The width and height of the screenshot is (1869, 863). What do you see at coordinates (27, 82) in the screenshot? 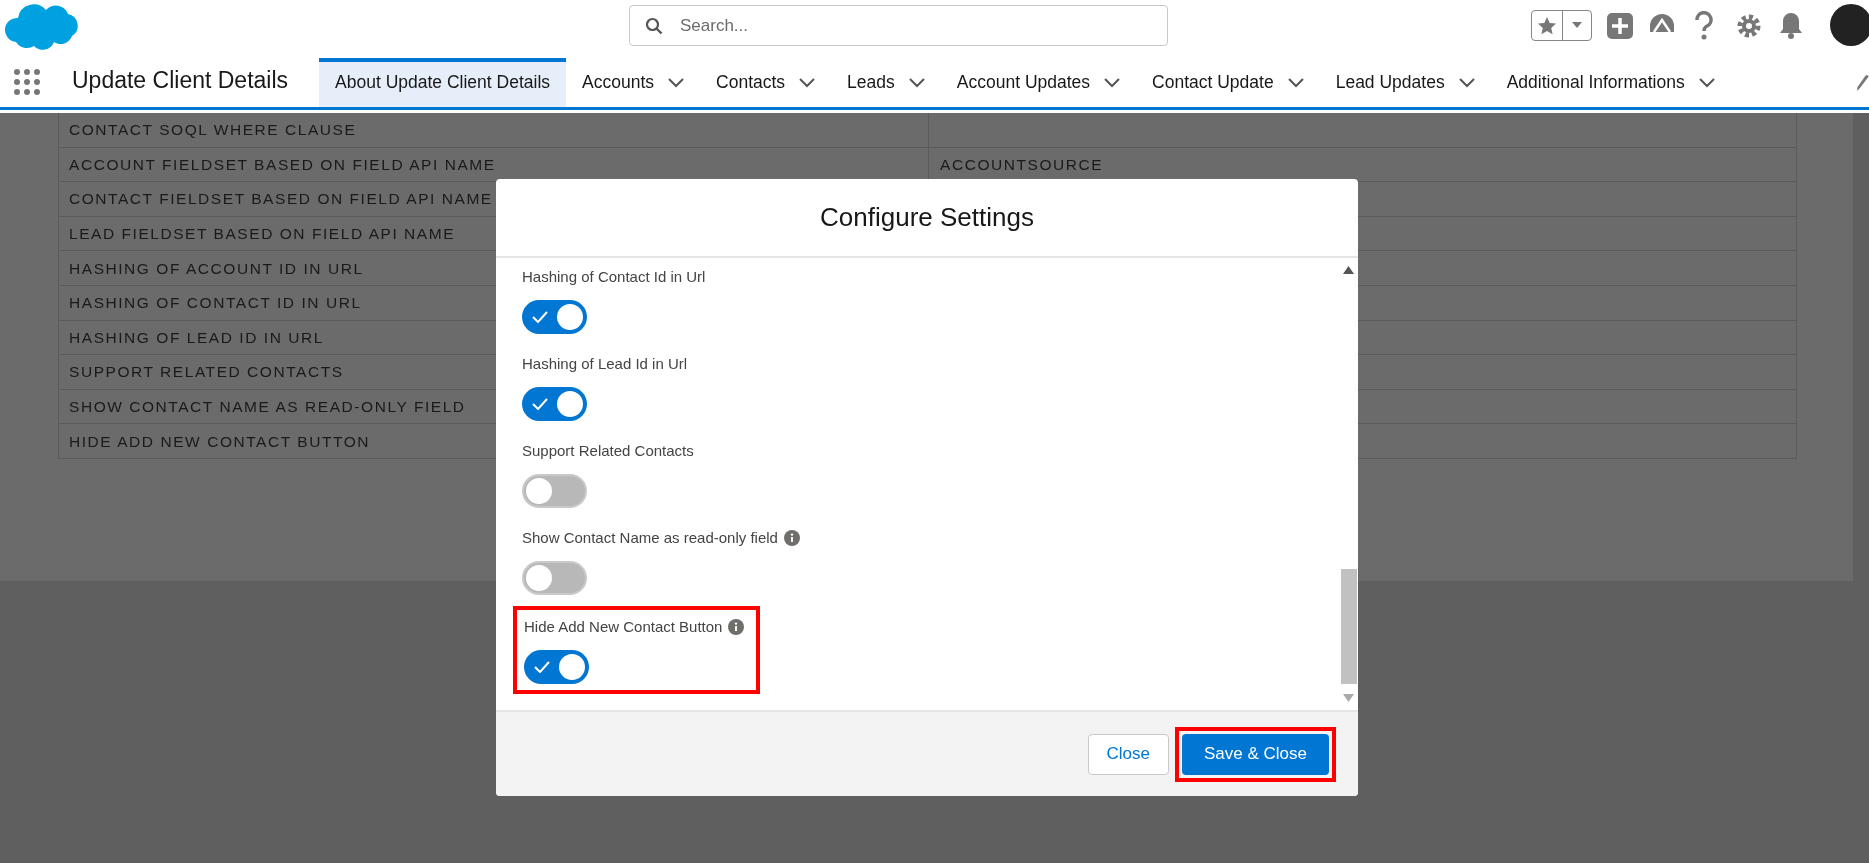
I see `app-launcher-icon` at bounding box center [27, 82].